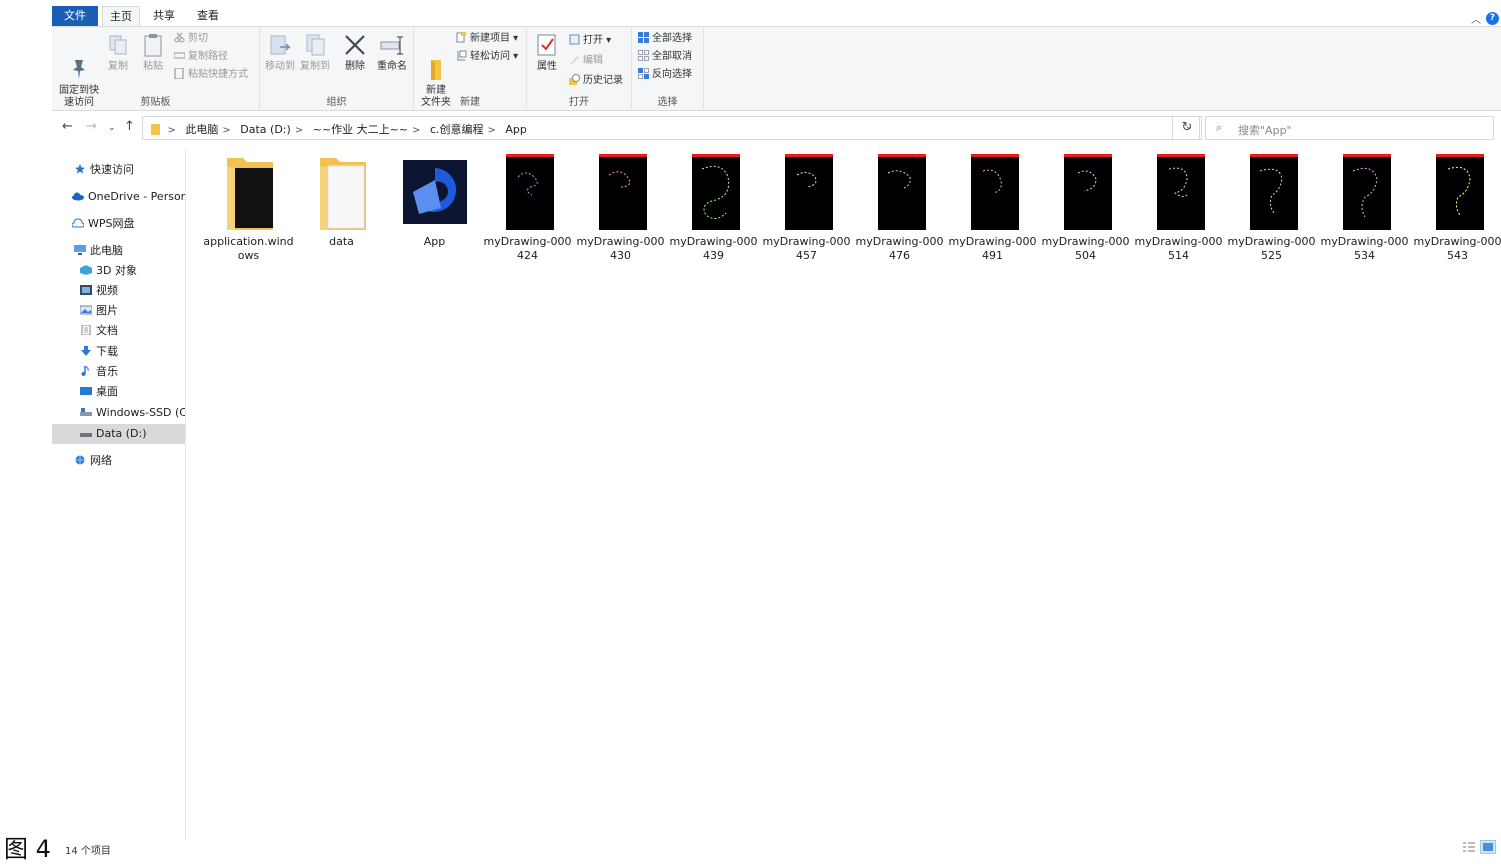 The width and height of the screenshot is (1501, 864). I want to click on tab-share: 共享, so click(164, 16).